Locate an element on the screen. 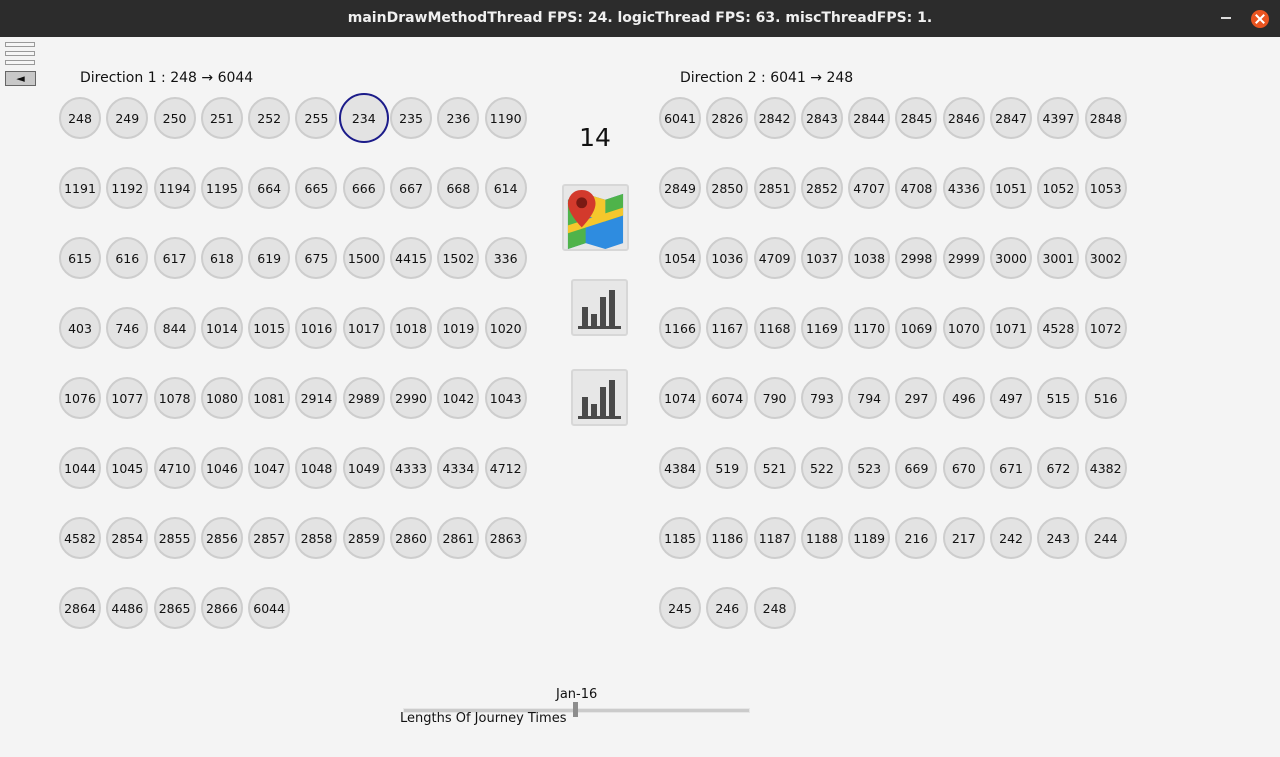 The height and width of the screenshot is (757, 1280). stop-button: 670 is located at coordinates (963, 468).